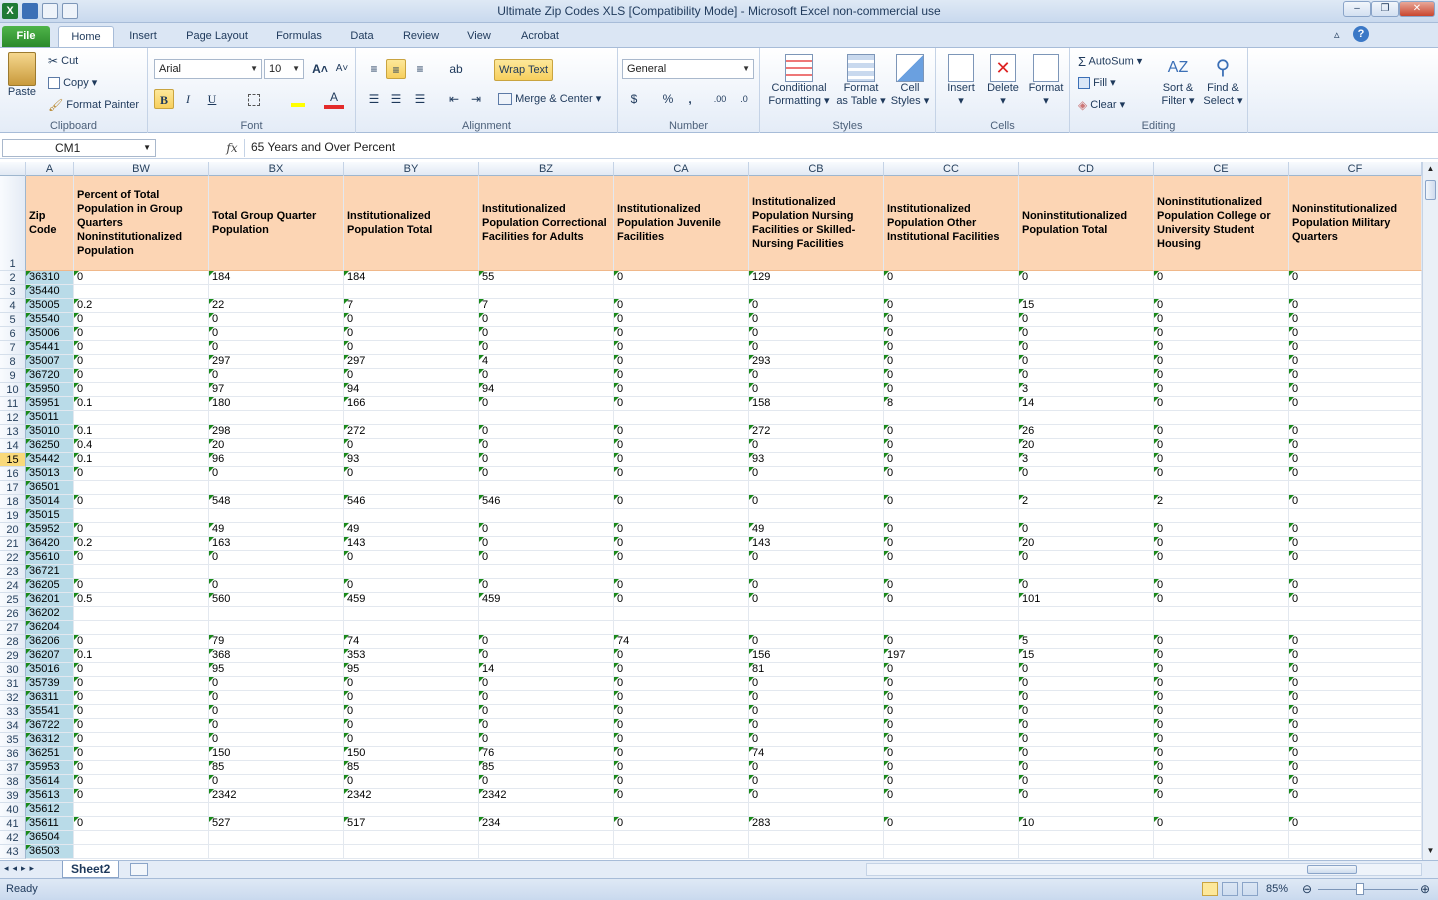 The height and width of the screenshot is (900, 1438). What do you see at coordinates (524, 70) in the screenshot?
I see `wrap-text-button: Wrap Text` at bounding box center [524, 70].